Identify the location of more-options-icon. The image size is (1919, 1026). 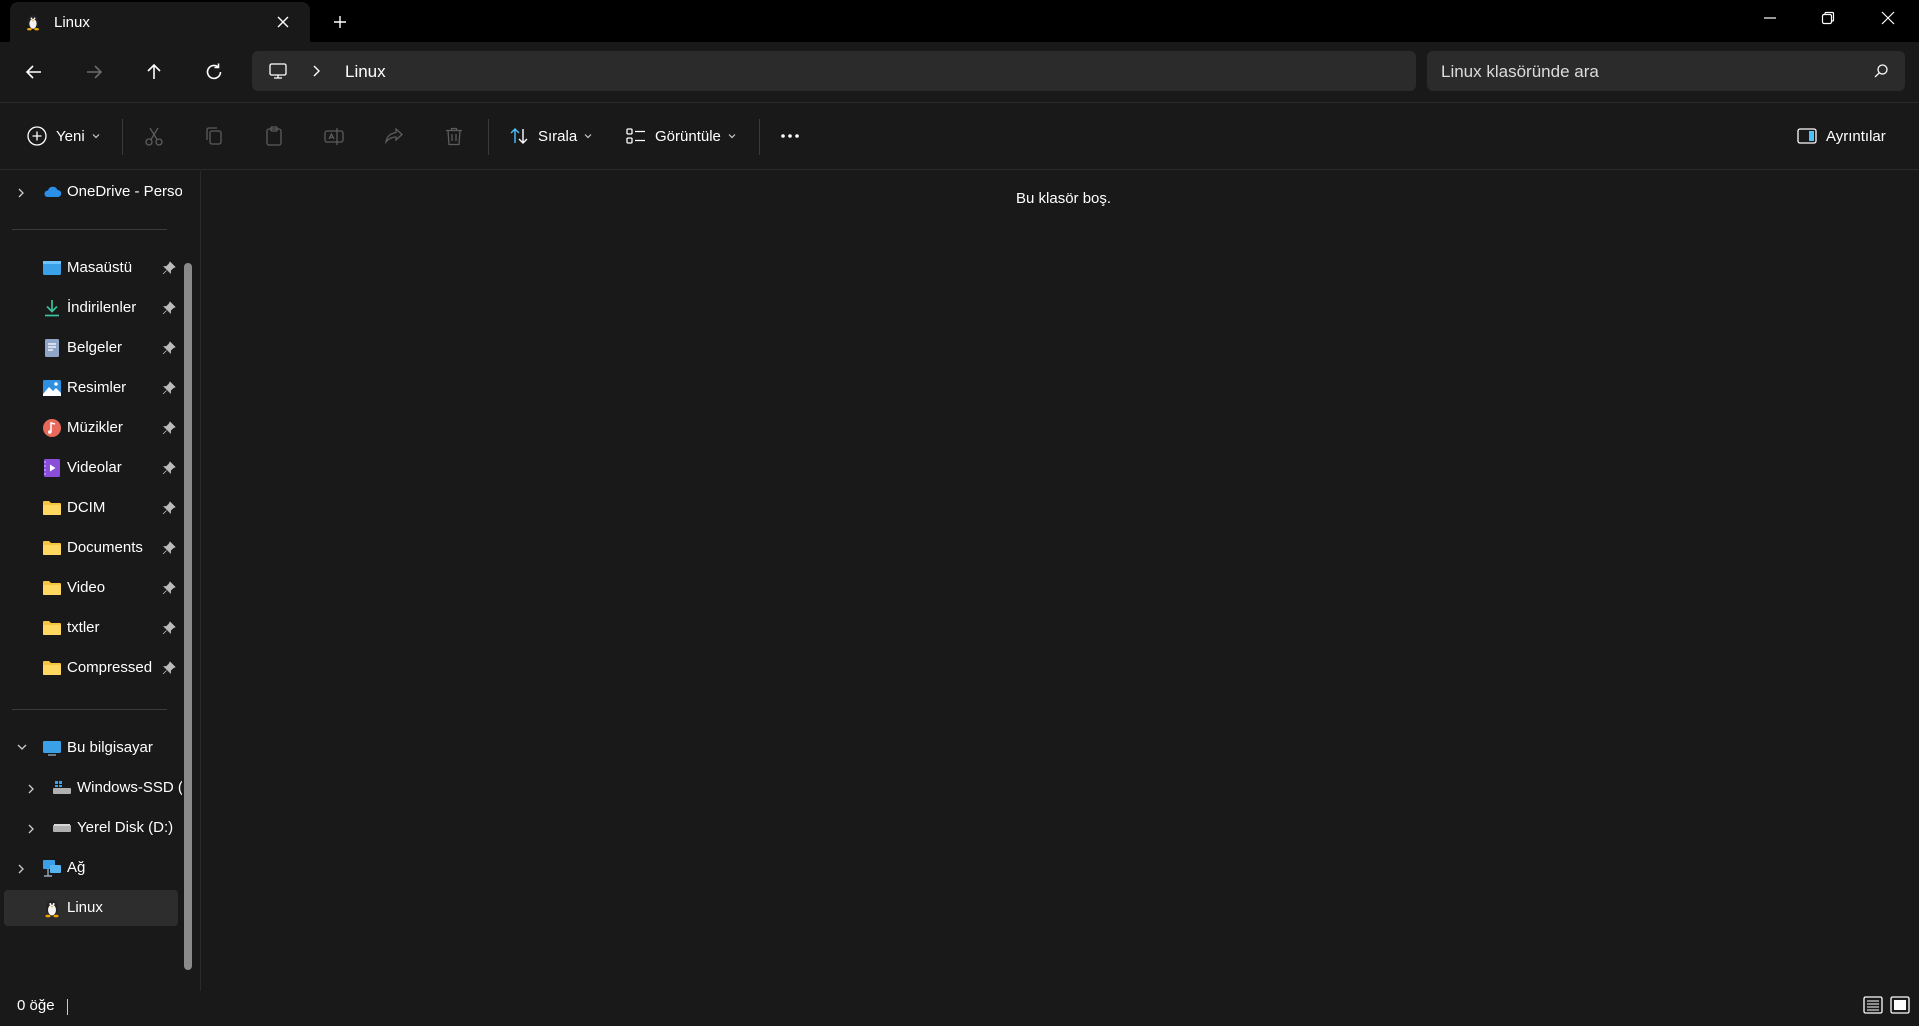
(790, 136).